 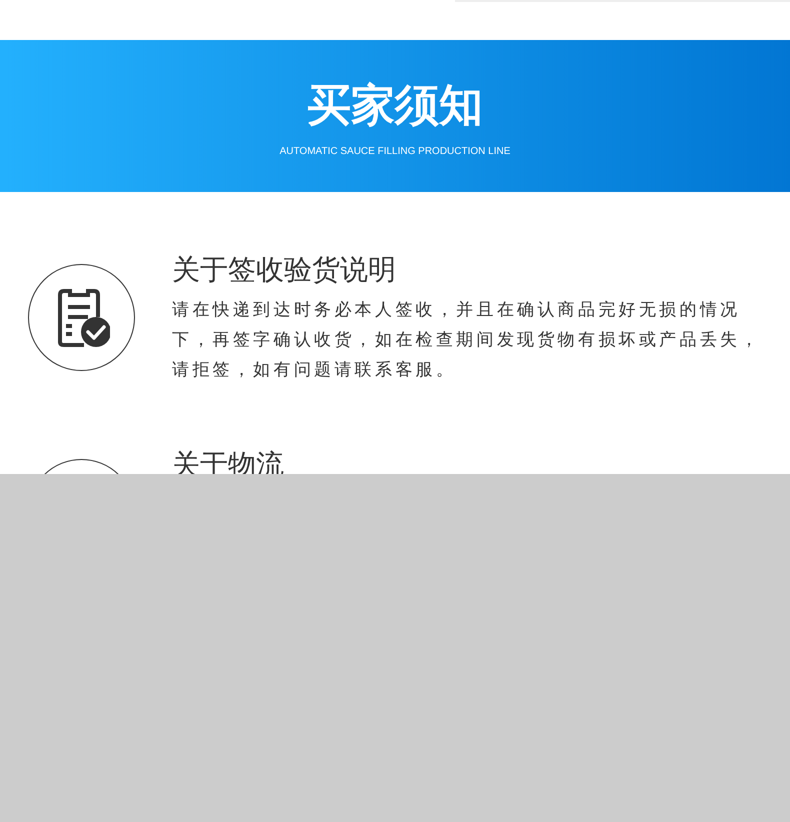 I want to click on banner-subtitle: AUTOMATIC SAUCE FILLING PRODUCTION LINE, so click(x=395, y=152).